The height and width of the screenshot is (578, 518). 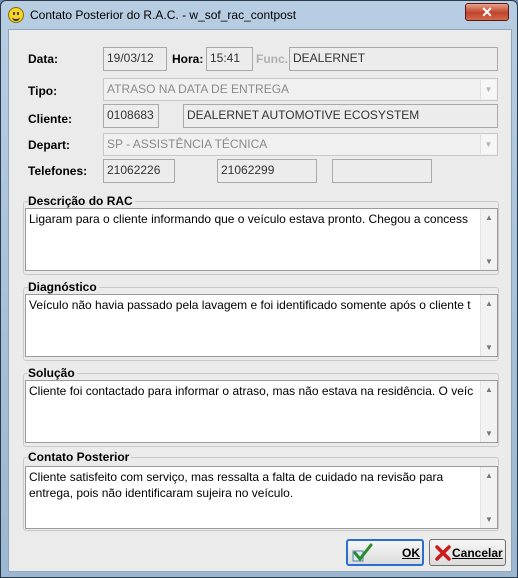 What do you see at coordinates (362, 552) in the screenshot?
I see `checkmark-icon` at bounding box center [362, 552].